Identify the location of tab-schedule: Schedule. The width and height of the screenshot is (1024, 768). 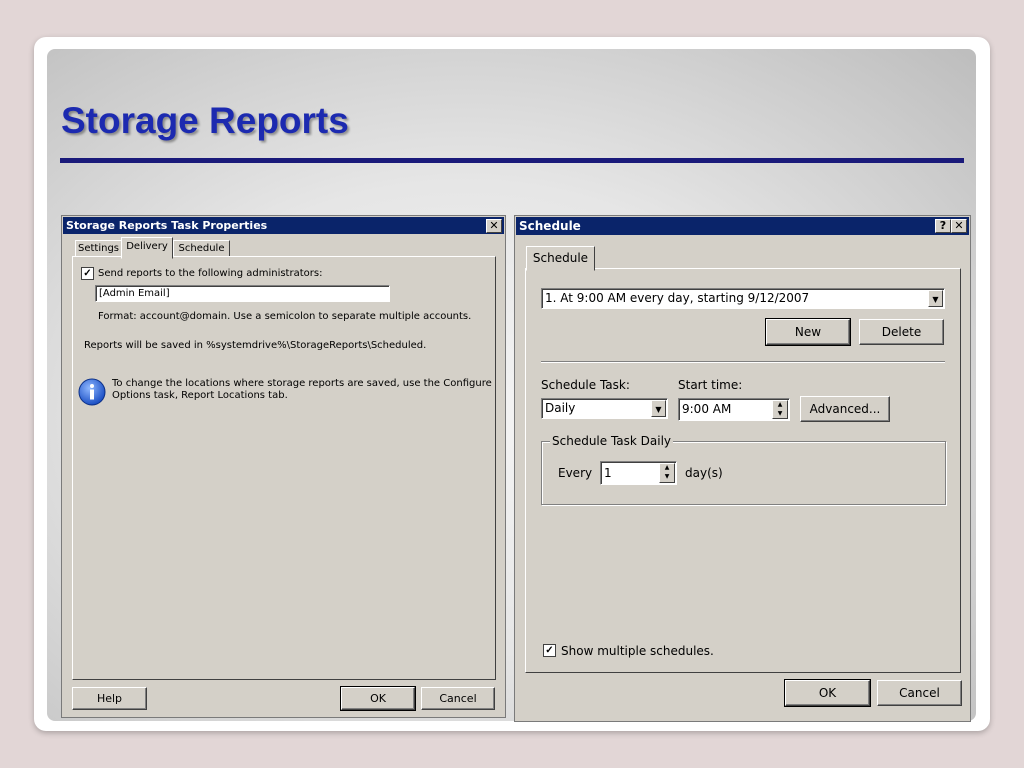
(560, 258).